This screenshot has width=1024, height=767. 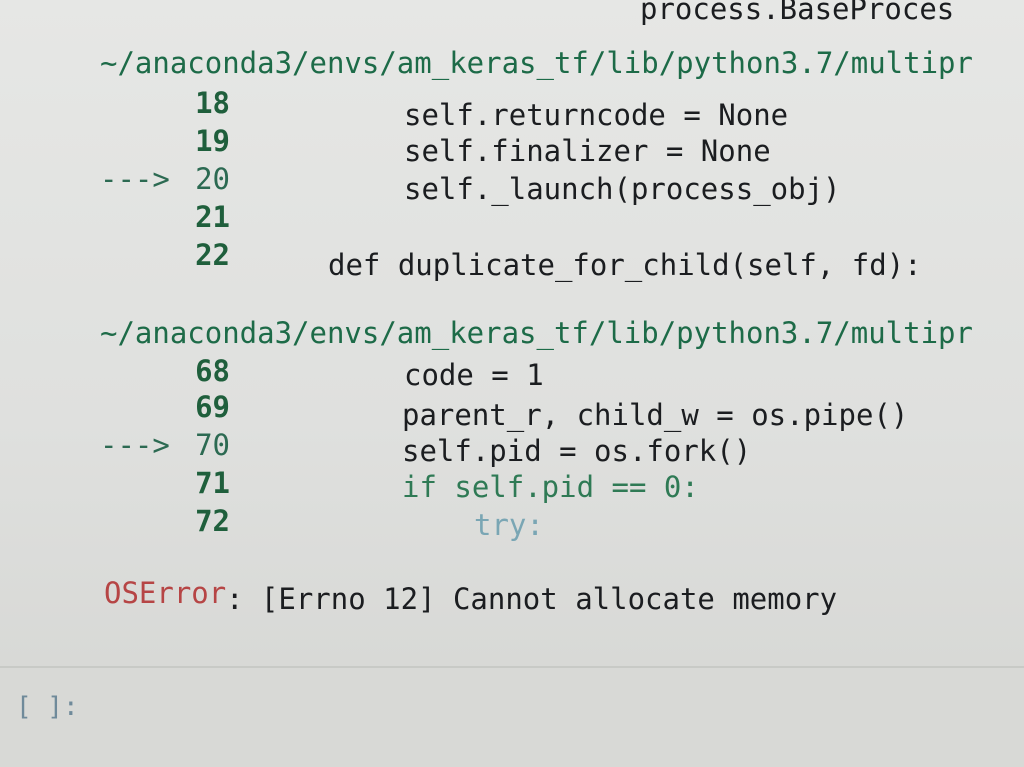 What do you see at coordinates (512, 716) in the screenshot?
I see `input-cell: [ ]:` at bounding box center [512, 716].